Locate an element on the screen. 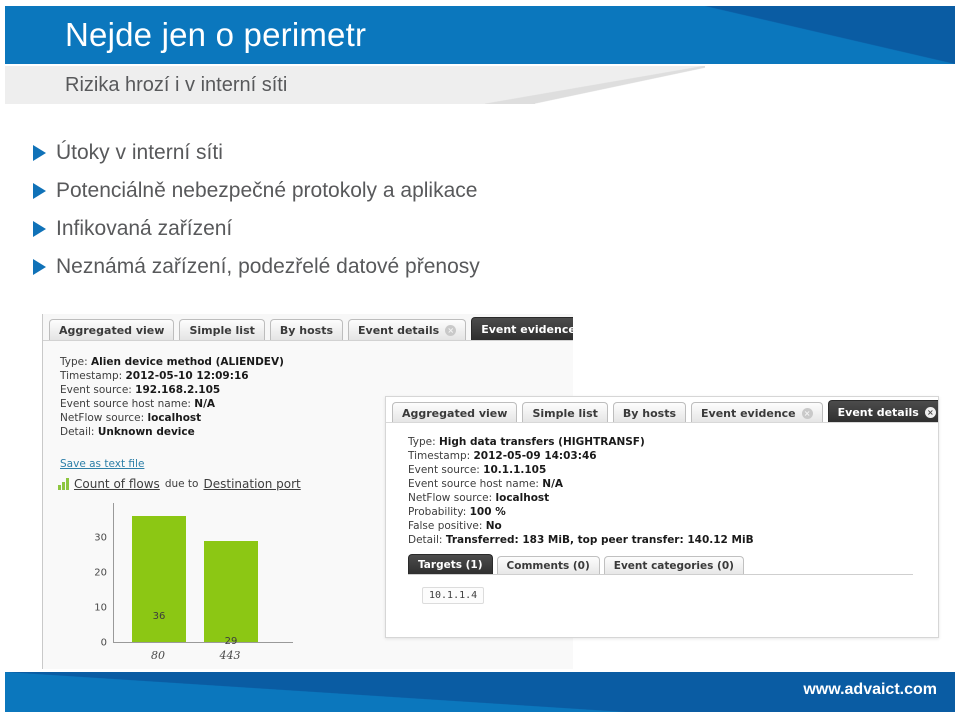 The width and height of the screenshot is (960, 716). detail-row-timestamp: Timestamp: 2012-05-10 12:09:16 is located at coordinates (172, 376).